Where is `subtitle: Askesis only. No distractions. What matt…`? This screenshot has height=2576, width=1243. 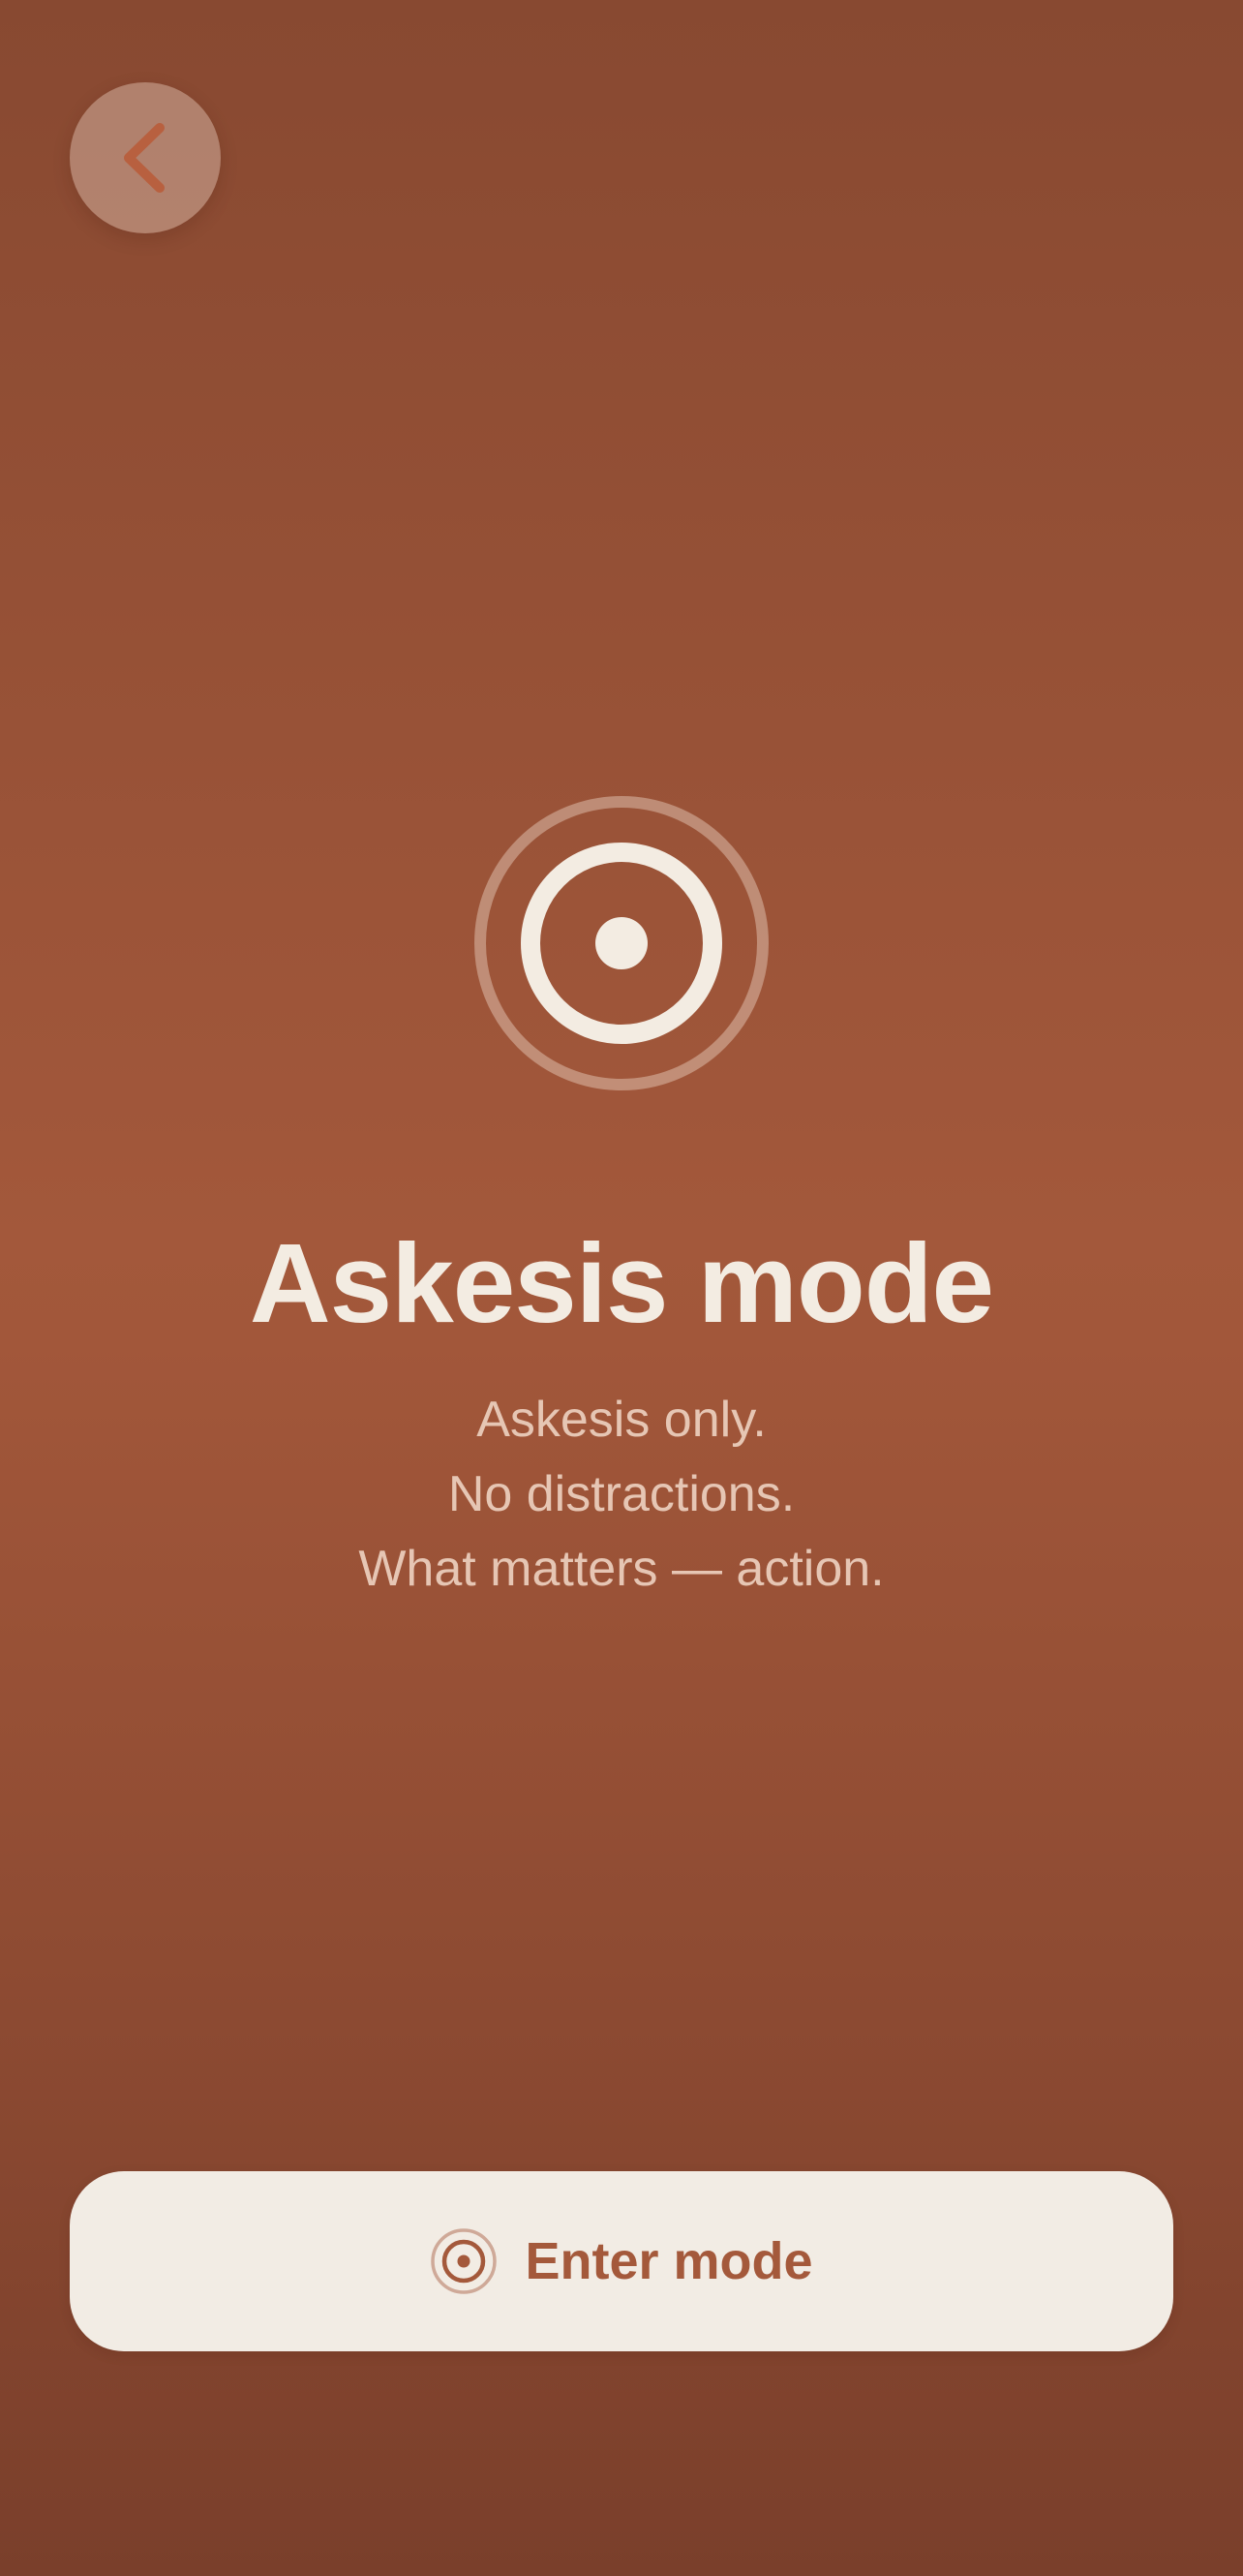 subtitle: Askesis only. No distractions. What matt… is located at coordinates (621, 1495).